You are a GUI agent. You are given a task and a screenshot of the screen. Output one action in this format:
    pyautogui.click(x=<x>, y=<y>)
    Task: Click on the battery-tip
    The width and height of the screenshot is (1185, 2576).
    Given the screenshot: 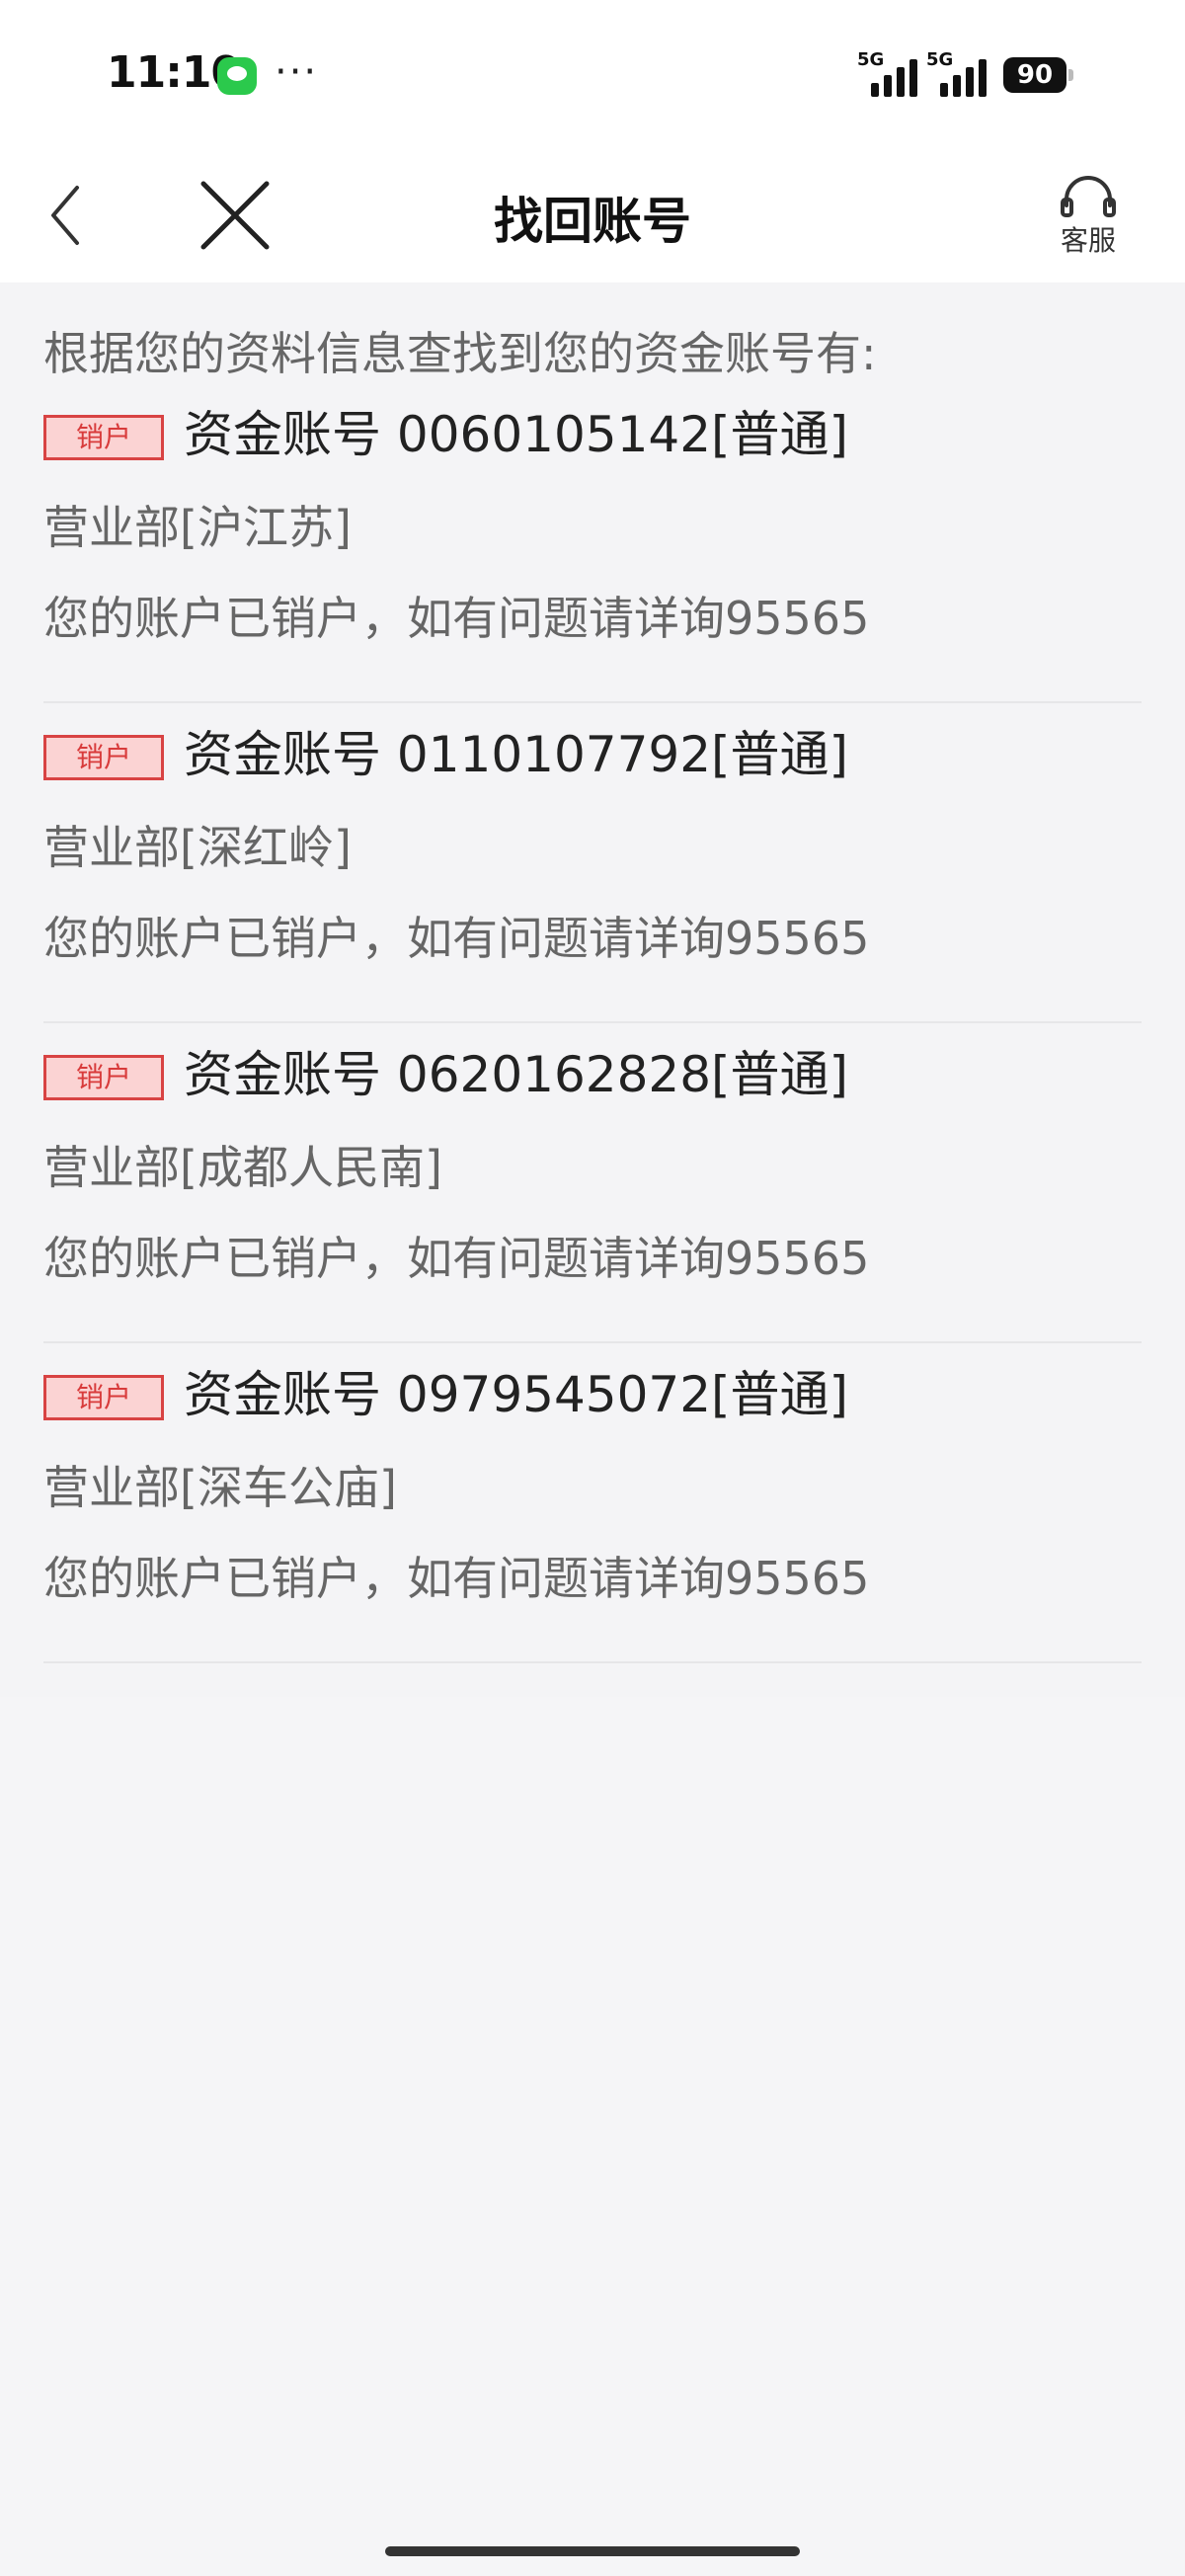 What is the action you would take?
    pyautogui.click(x=1071, y=75)
    